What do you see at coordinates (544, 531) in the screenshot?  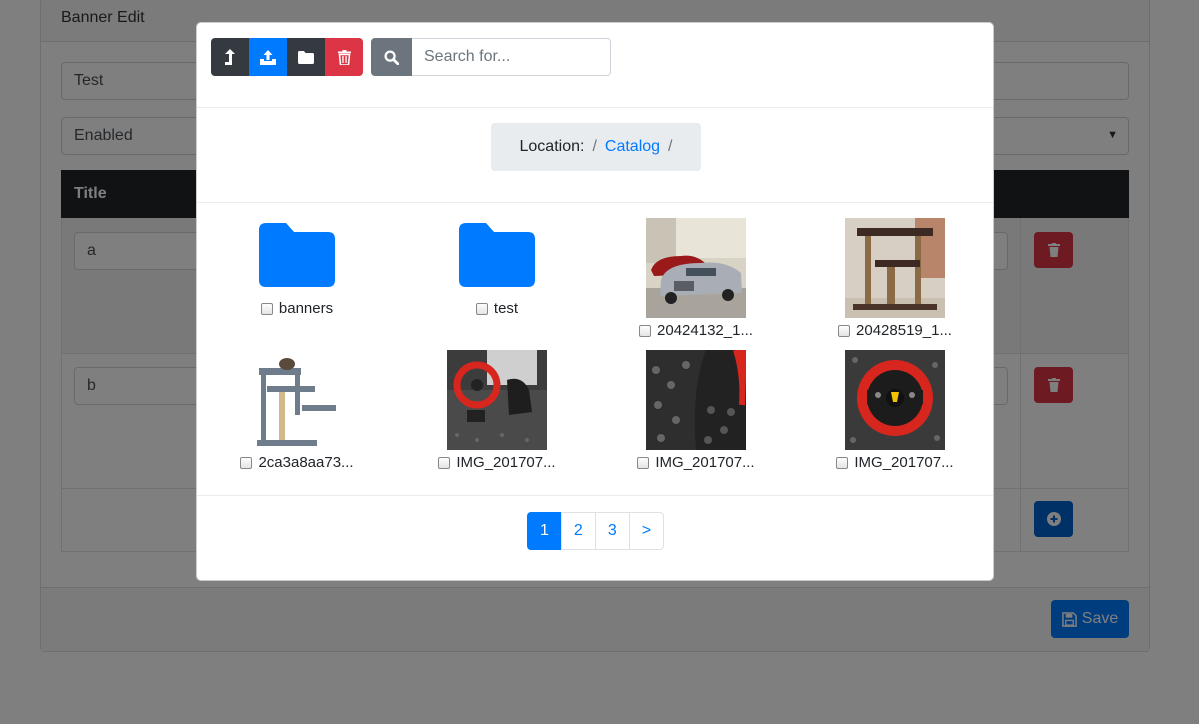 I see `page-link-1: 1` at bounding box center [544, 531].